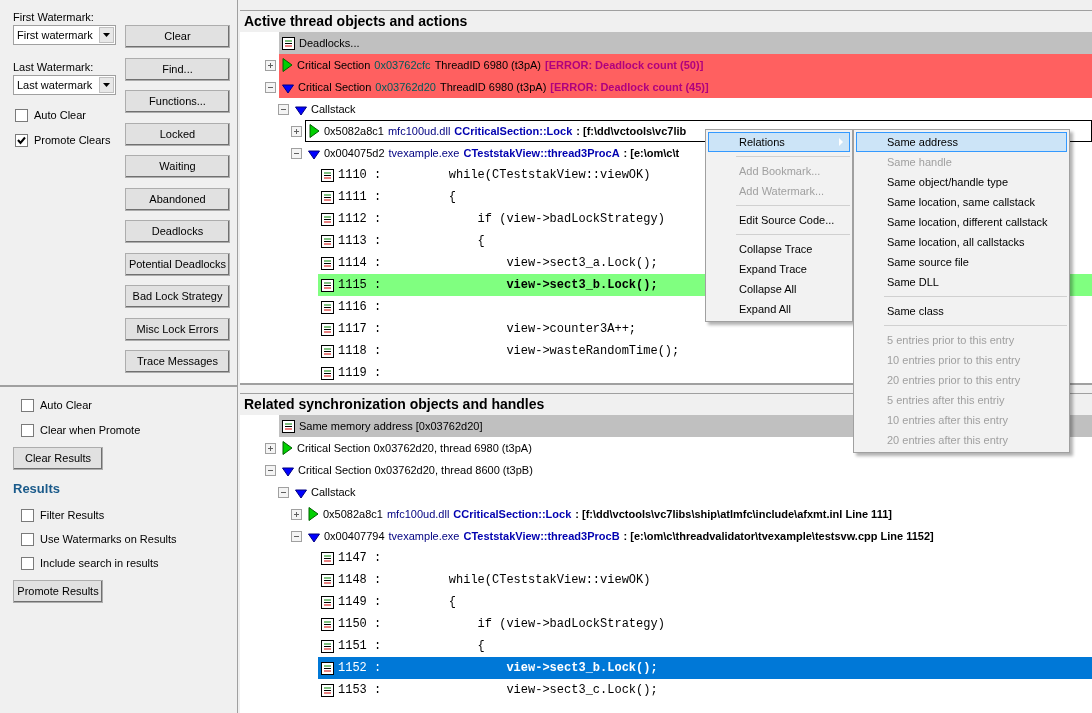 The width and height of the screenshot is (1092, 713). I want to click on tree-row: Critical Section 0x03762d20, thread 8600 (t3pB), so click(407, 470).